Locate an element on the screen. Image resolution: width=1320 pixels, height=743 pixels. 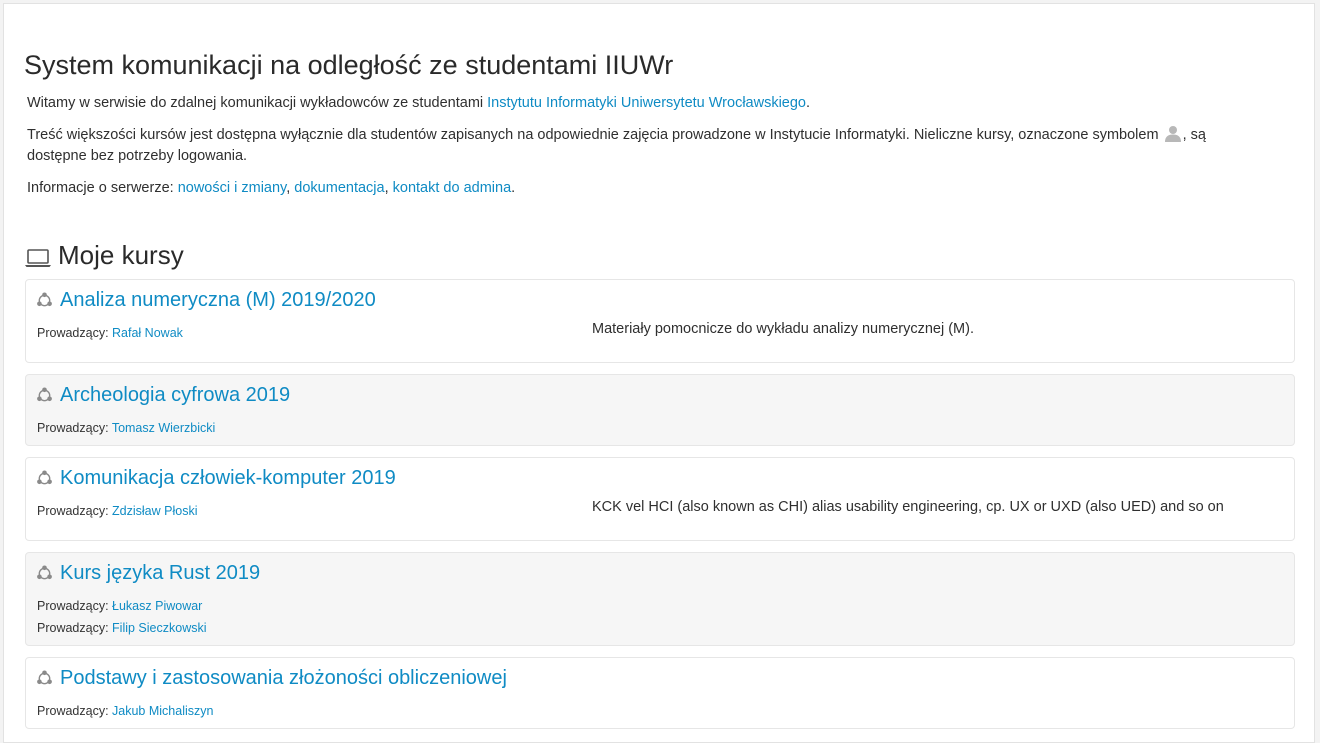
course-title-link: Analiza numeryczna (M) 2019/2020 is located at coordinates (218, 300).